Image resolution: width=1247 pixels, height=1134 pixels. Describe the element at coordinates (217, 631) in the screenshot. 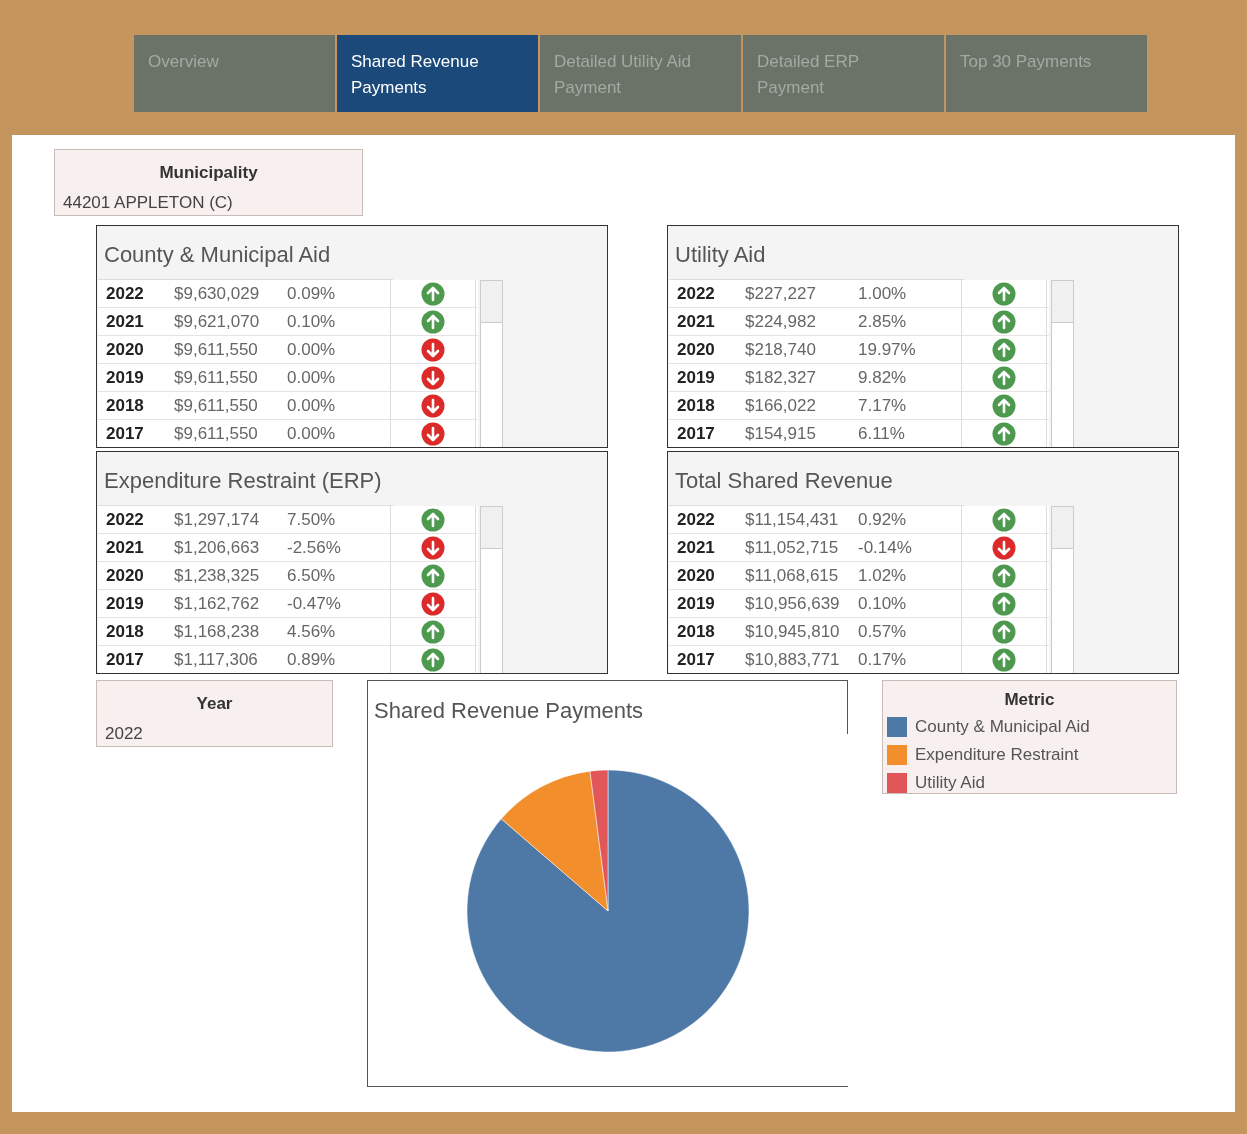

I see `amount-cell-text: $1,168,238` at that location.